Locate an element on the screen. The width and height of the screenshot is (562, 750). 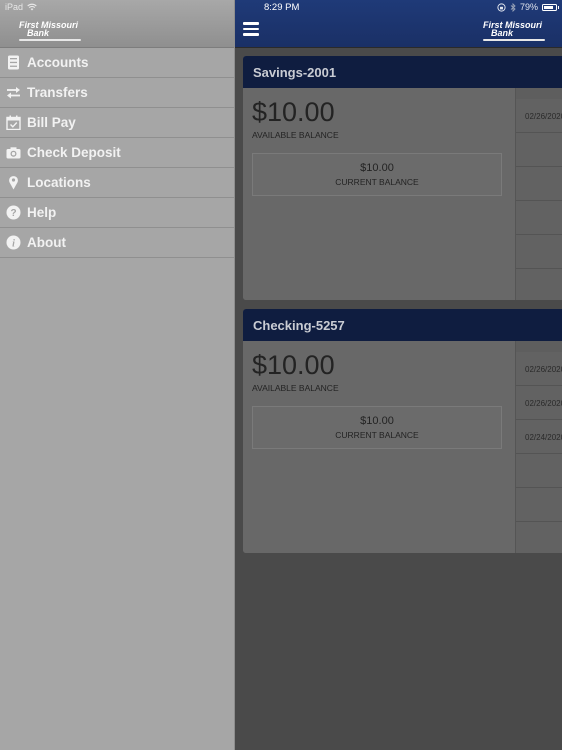
transfers-icon is located at coordinates (13, 92).